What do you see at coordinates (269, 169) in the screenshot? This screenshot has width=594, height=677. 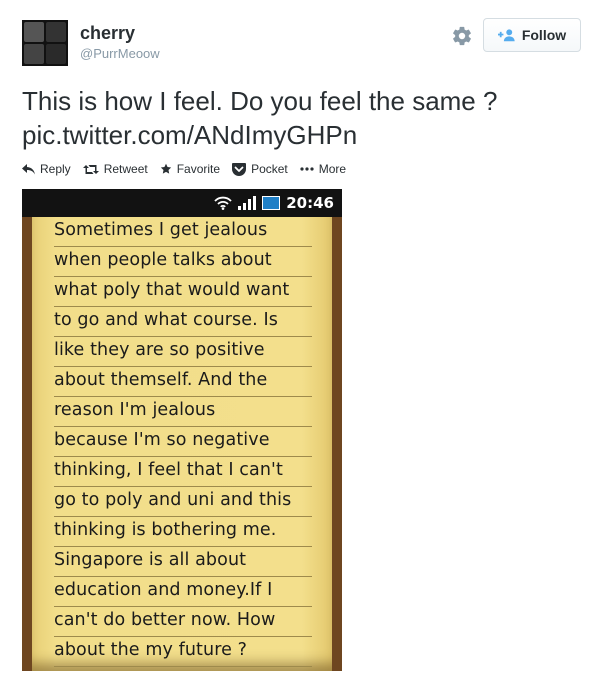 I see `pocket-label: Pocket` at bounding box center [269, 169].